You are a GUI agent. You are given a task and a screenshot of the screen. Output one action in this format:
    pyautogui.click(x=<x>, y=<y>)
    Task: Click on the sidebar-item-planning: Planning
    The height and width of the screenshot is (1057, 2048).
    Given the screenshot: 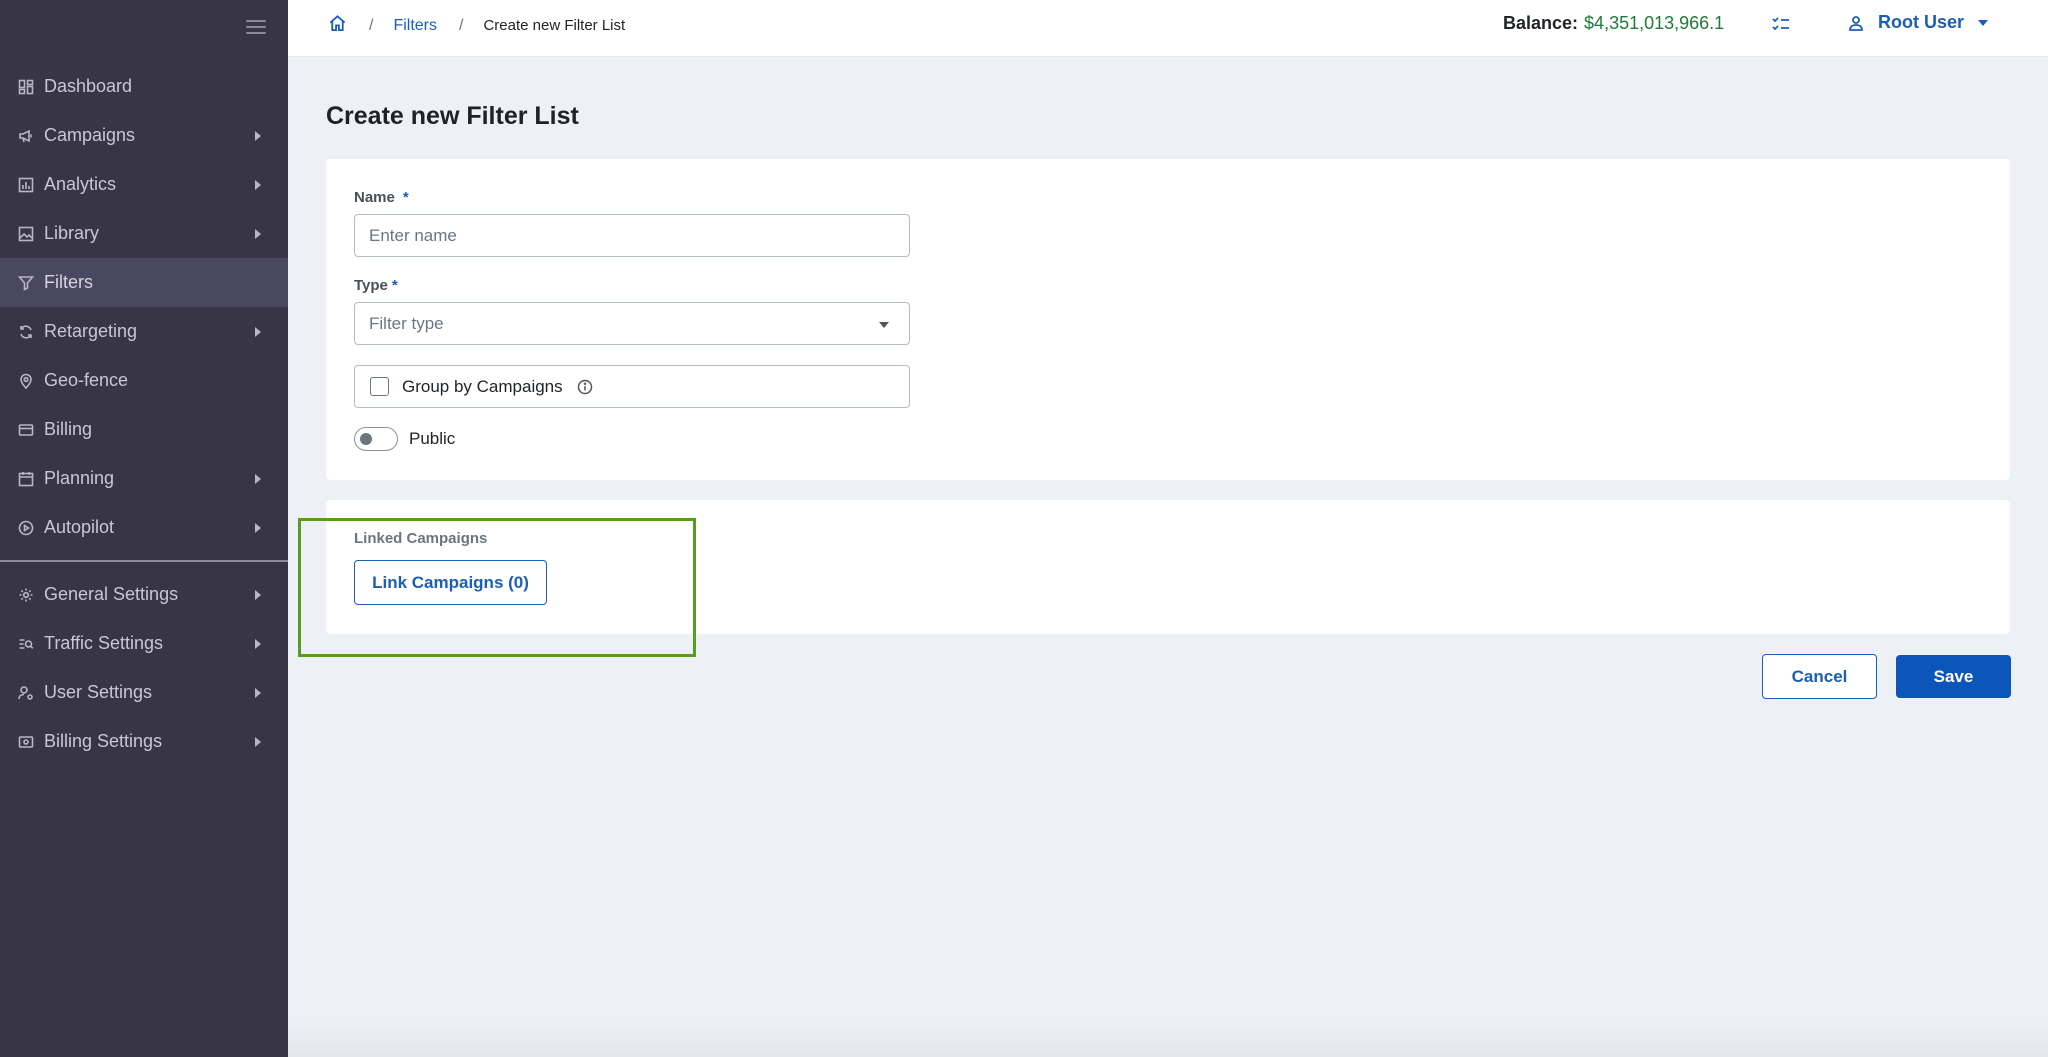 What is the action you would take?
    pyautogui.click(x=144, y=478)
    